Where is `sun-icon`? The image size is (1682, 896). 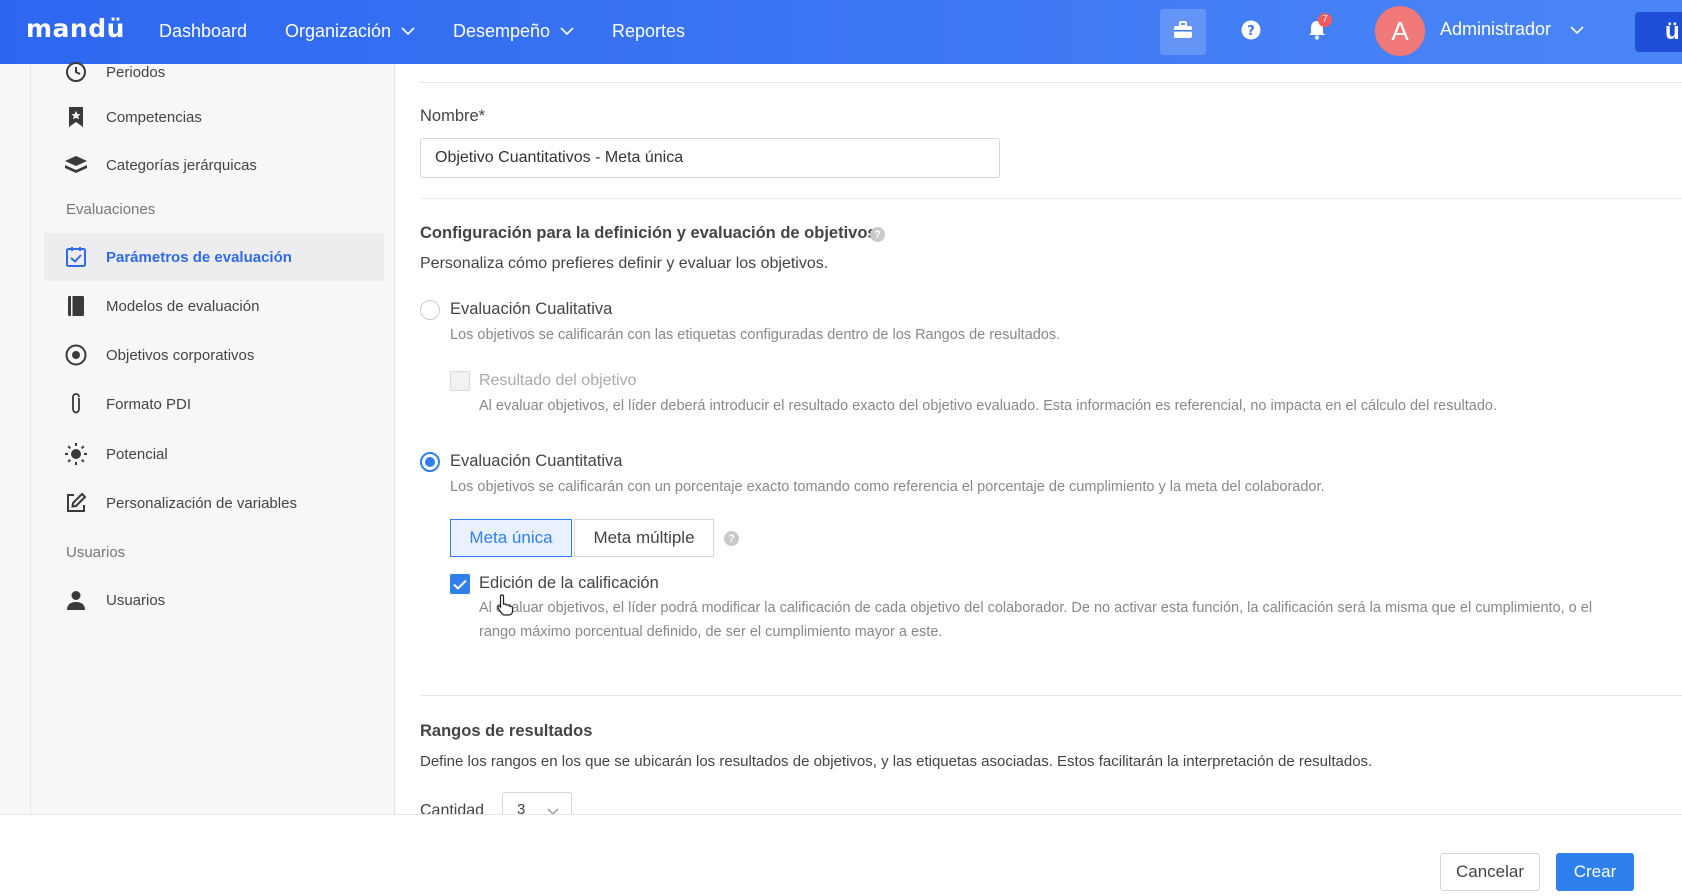
sun-icon is located at coordinates (76, 454).